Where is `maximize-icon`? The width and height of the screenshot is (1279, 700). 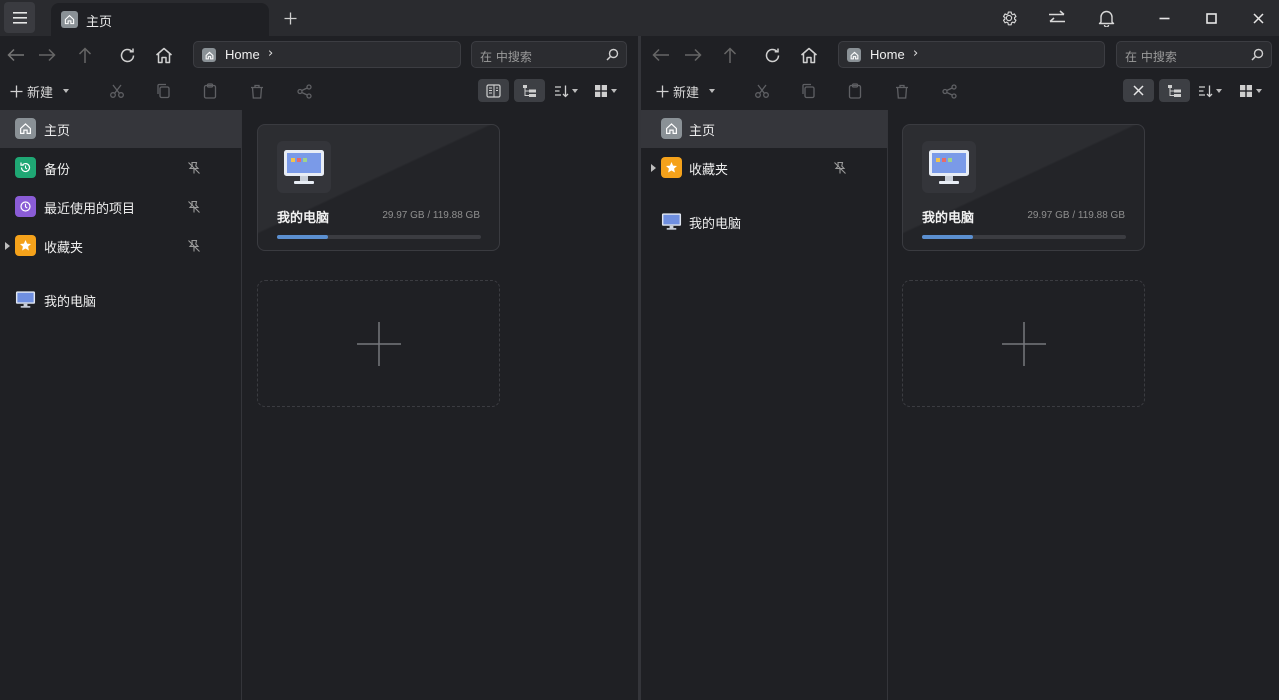 maximize-icon is located at coordinates (1211, 18).